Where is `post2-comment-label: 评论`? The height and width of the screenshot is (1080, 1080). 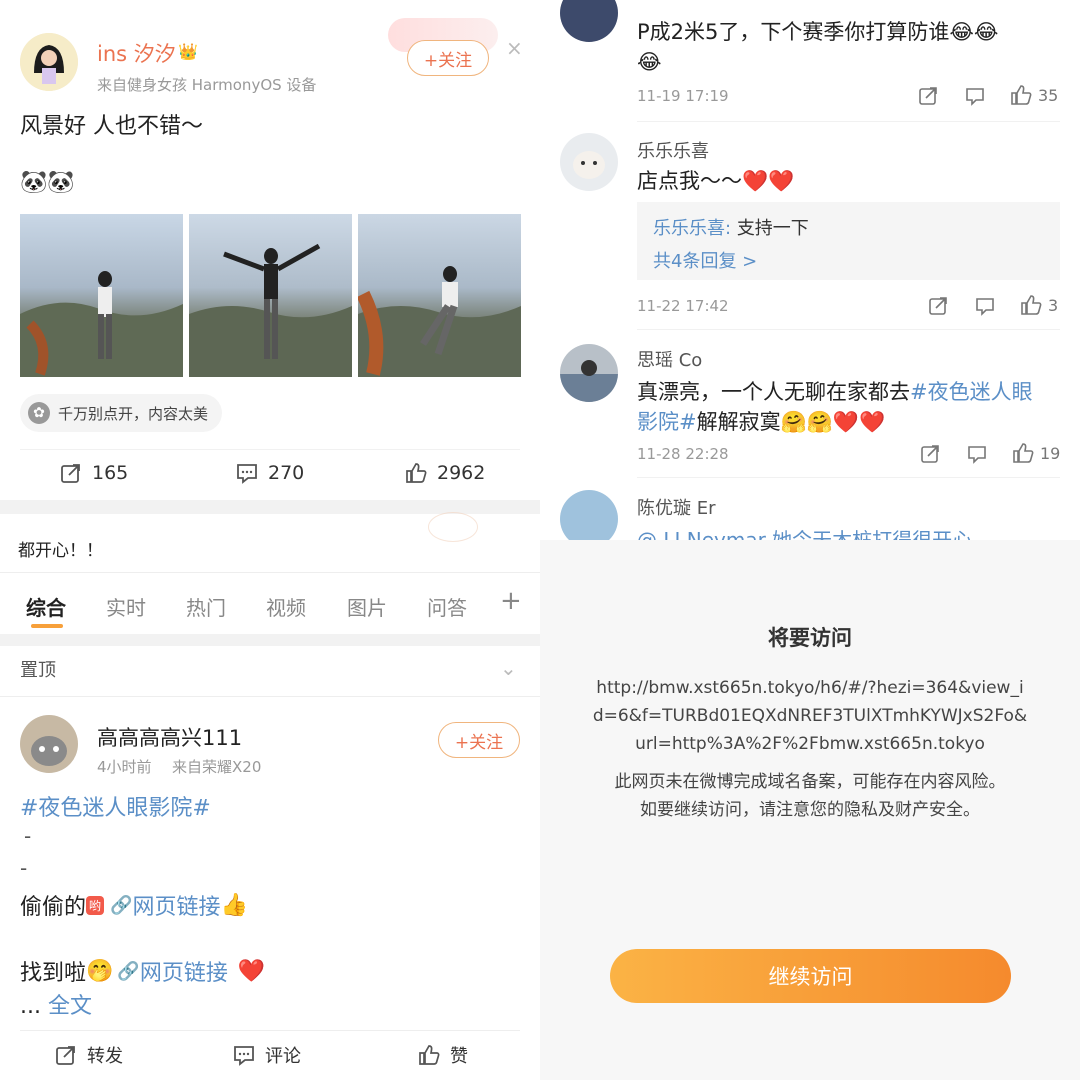 post2-comment-label: 评论 is located at coordinates (283, 1056).